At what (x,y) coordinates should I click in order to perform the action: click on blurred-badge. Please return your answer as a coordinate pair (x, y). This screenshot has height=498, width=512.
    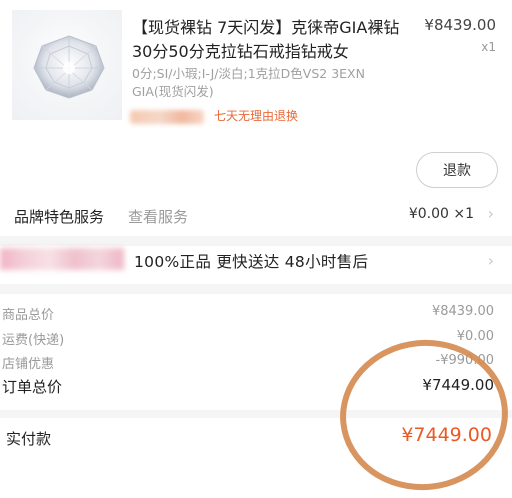
    Looking at the image, I should click on (167, 117).